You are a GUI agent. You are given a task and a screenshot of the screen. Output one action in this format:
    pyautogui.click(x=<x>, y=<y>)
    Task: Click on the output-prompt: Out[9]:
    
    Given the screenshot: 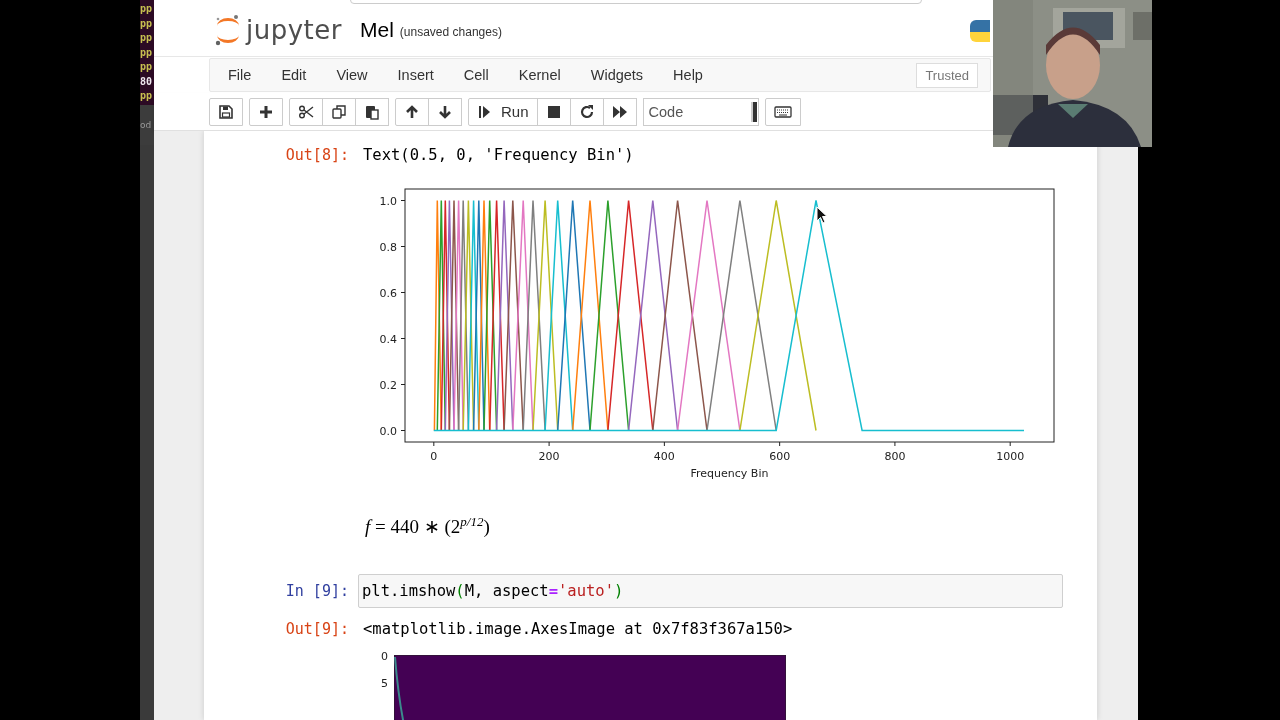 What is the action you would take?
    pyautogui.click(x=317, y=629)
    